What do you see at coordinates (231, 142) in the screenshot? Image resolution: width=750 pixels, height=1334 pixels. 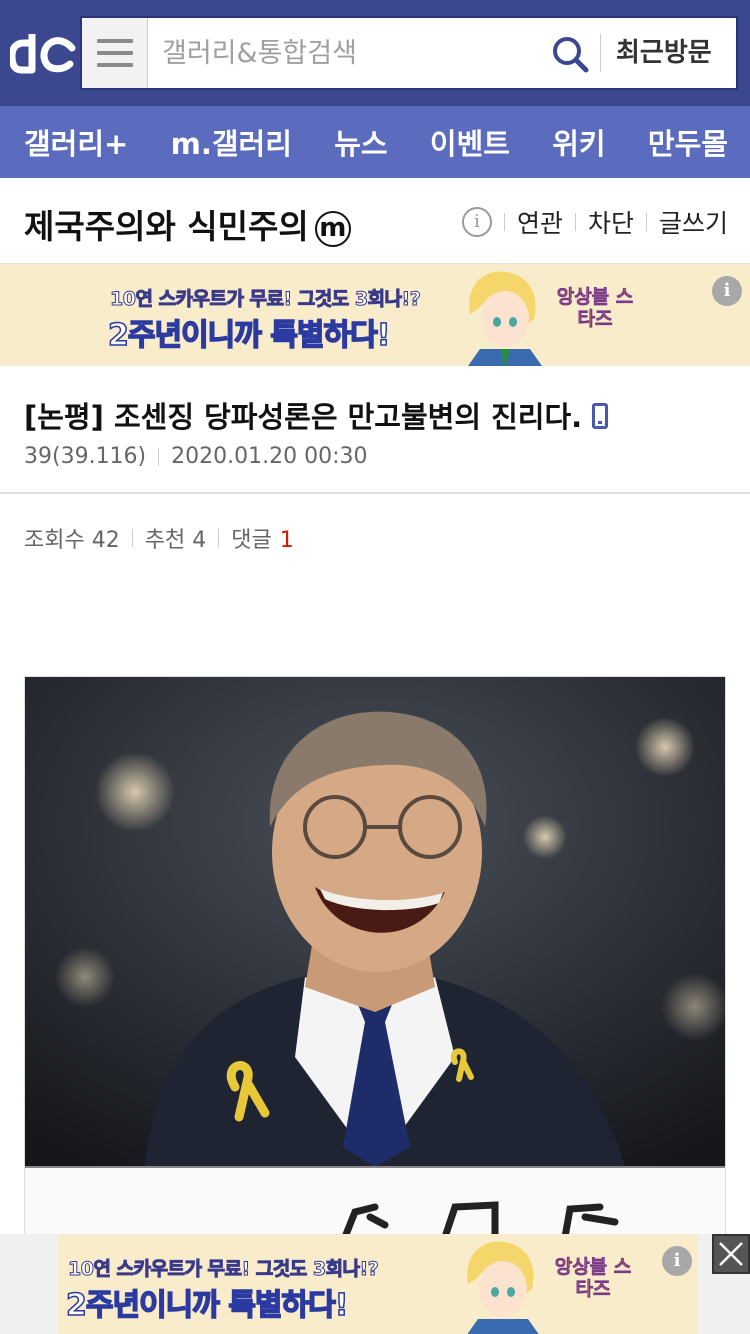 I see `nav-m-gallery: m.갤러리` at bounding box center [231, 142].